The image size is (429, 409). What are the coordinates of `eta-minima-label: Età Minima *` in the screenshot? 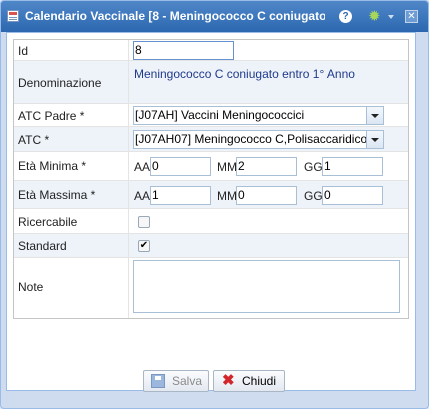 It's located at (52, 166).